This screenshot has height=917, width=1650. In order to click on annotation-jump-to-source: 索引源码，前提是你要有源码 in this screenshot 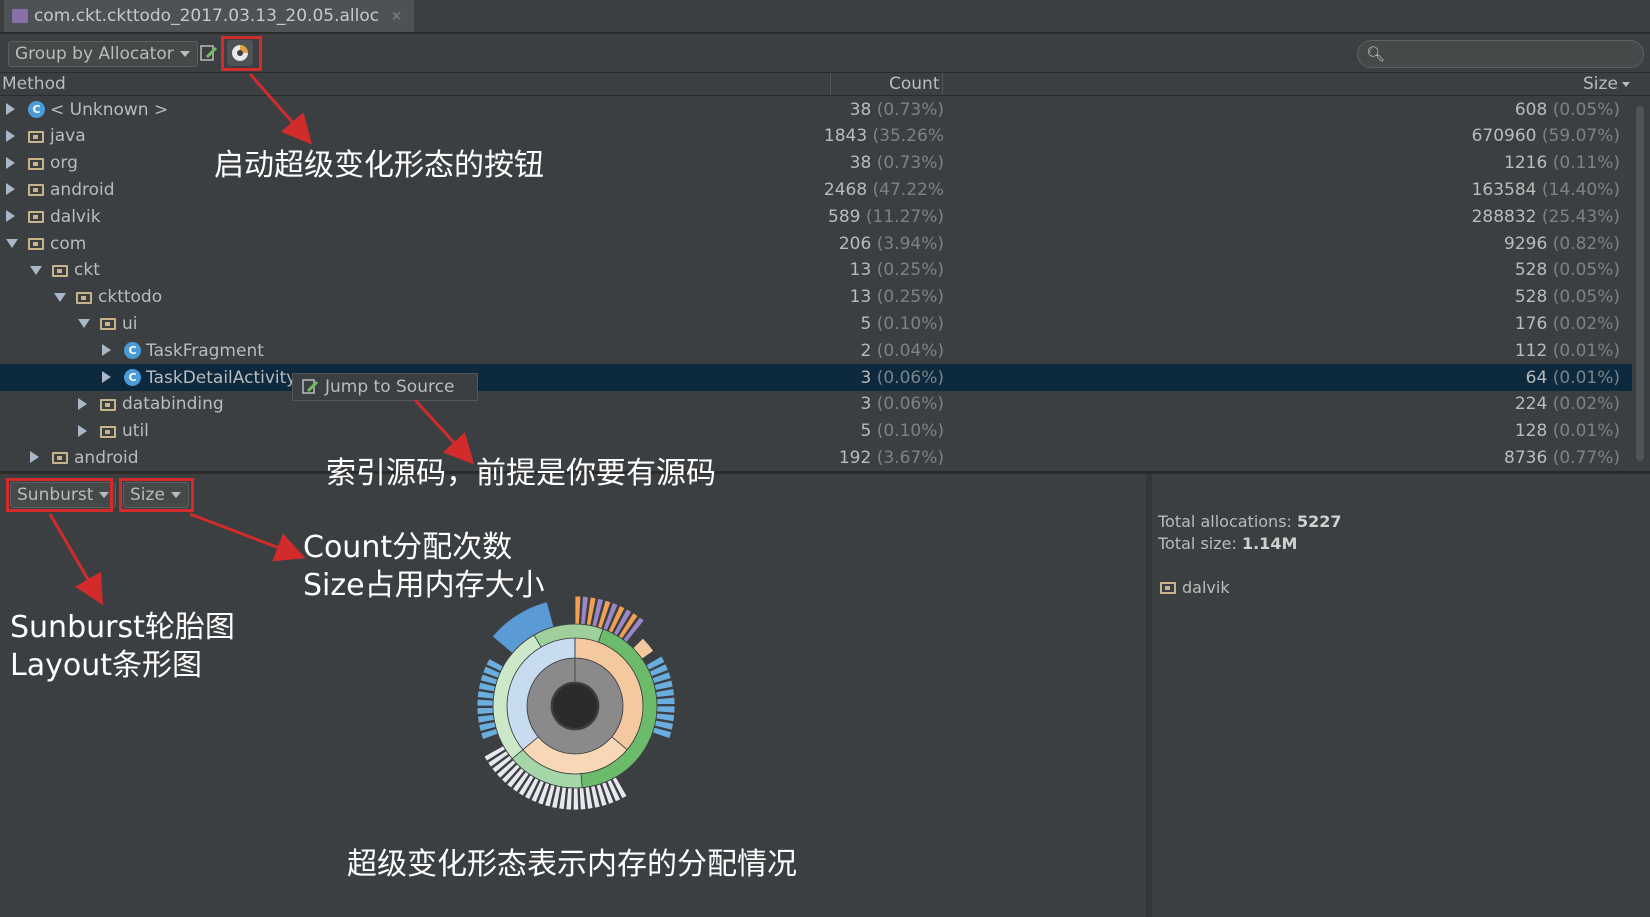, I will do `click(521, 473)`.